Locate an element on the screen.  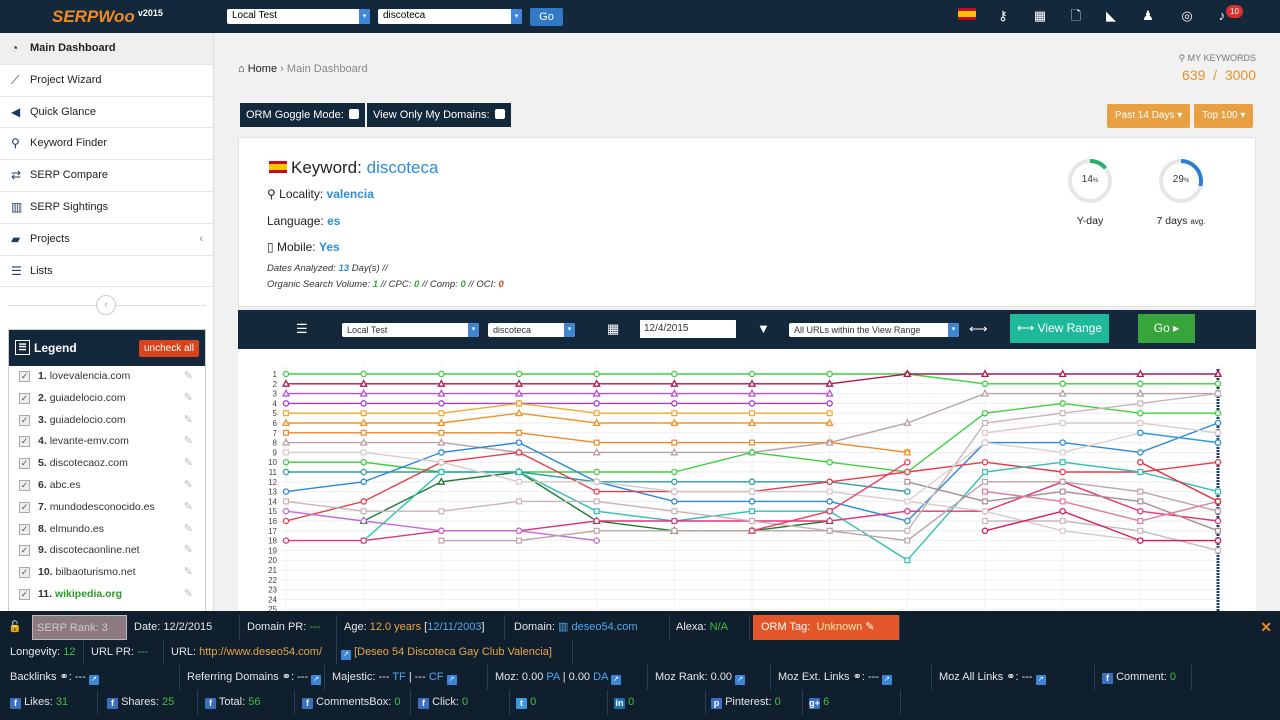
url-filter-select: All URLs within the View Range ▾ is located at coordinates (874, 330).